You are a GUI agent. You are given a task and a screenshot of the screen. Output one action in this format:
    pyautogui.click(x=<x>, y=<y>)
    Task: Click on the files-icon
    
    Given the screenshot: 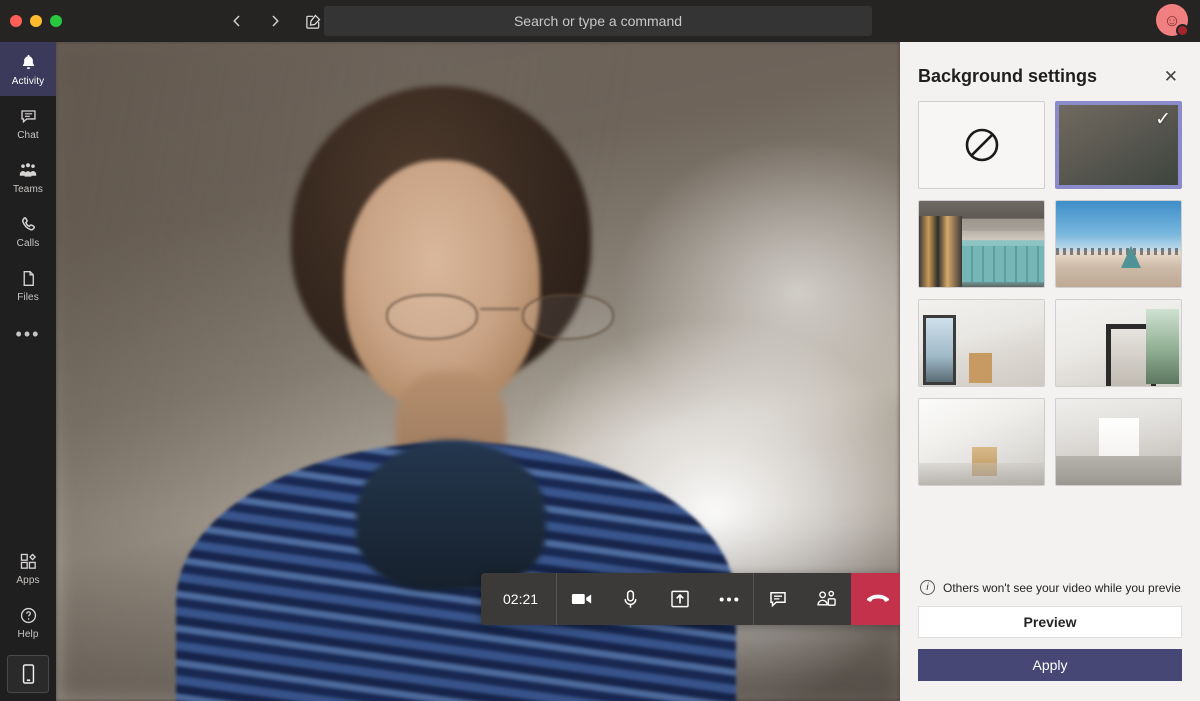 What is the action you would take?
    pyautogui.click(x=28, y=279)
    